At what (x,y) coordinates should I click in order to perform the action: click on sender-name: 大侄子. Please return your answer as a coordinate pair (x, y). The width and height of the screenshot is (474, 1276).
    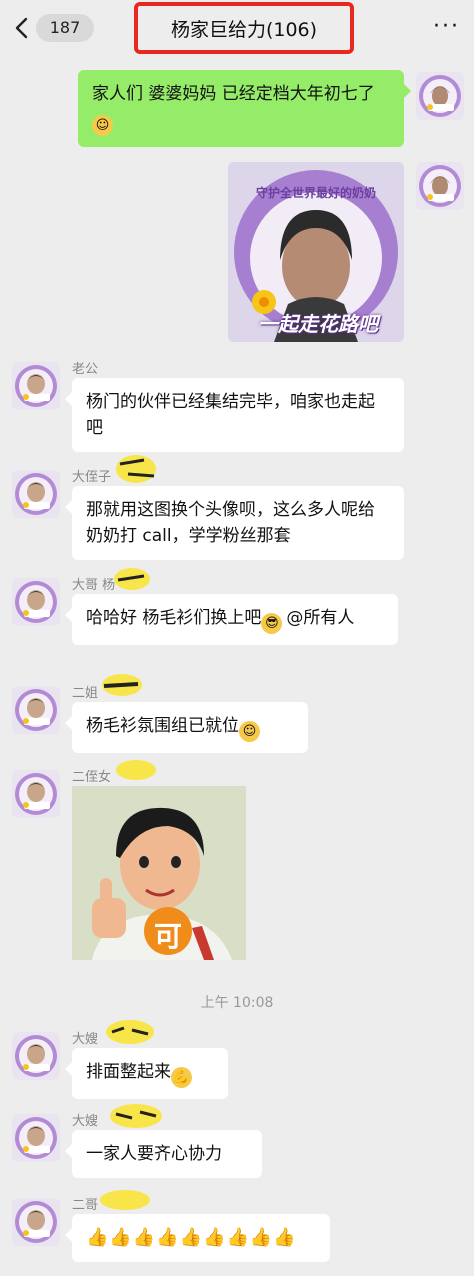
    Looking at the image, I should click on (92, 477).